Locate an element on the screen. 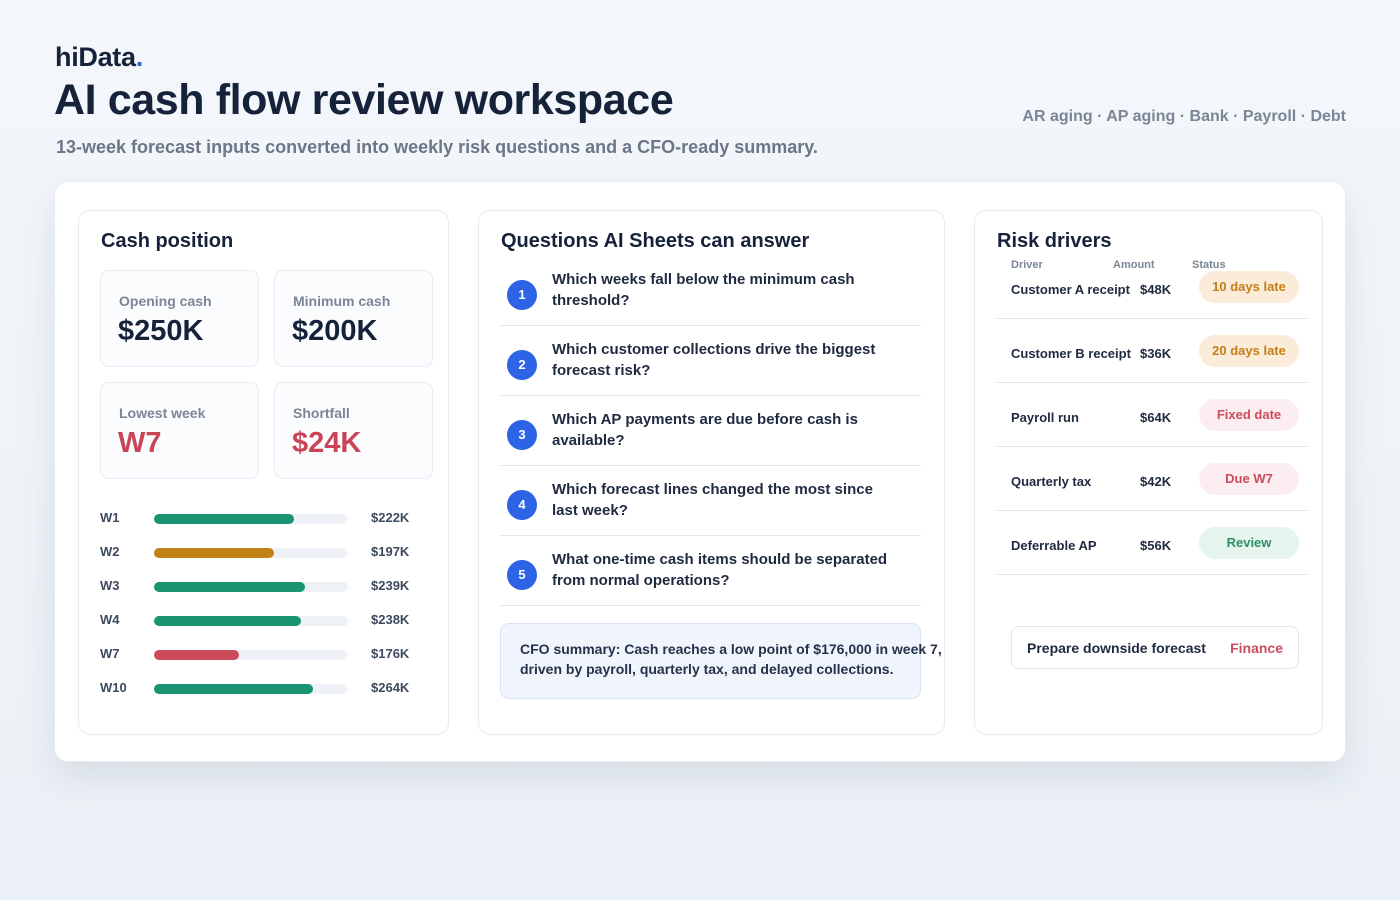 This screenshot has width=1400, height=900. week-row-w2: W2 $197K is located at coordinates (263, 552).